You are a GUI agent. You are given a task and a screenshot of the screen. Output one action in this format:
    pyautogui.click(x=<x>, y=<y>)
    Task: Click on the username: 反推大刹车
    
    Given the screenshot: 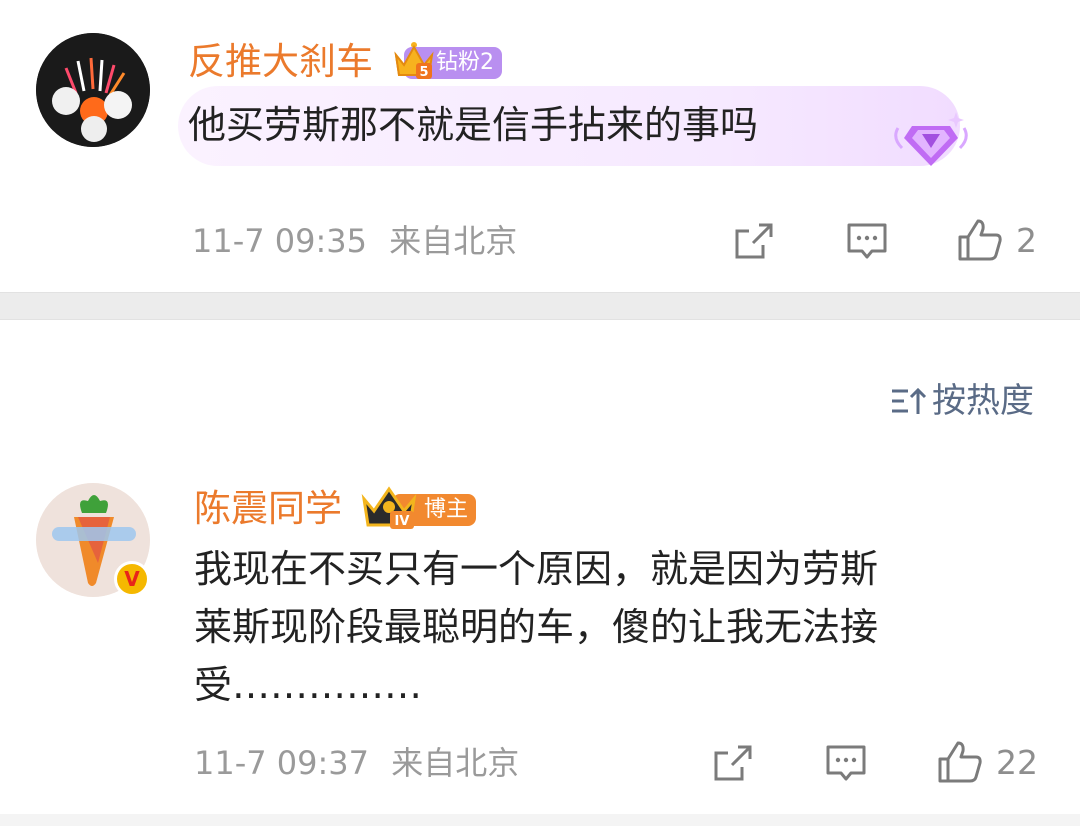 What is the action you would take?
    pyautogui.click(x=280, y=62)
    